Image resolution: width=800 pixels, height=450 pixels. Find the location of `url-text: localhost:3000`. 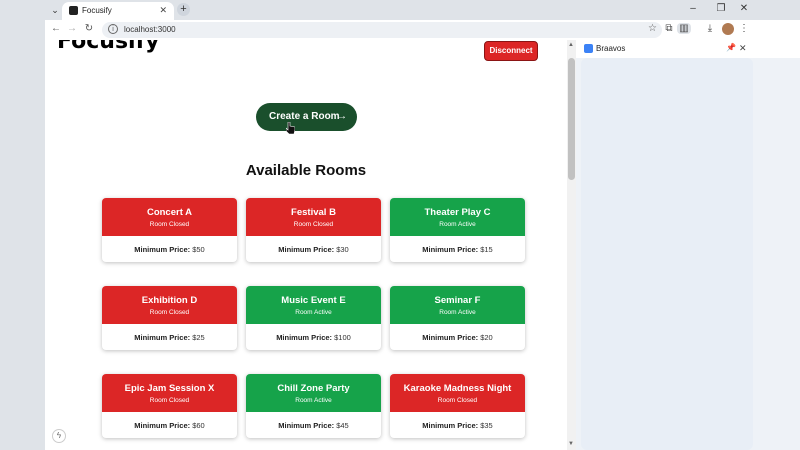

url-text: localhost:3000 is located at coordinates (150, 29).